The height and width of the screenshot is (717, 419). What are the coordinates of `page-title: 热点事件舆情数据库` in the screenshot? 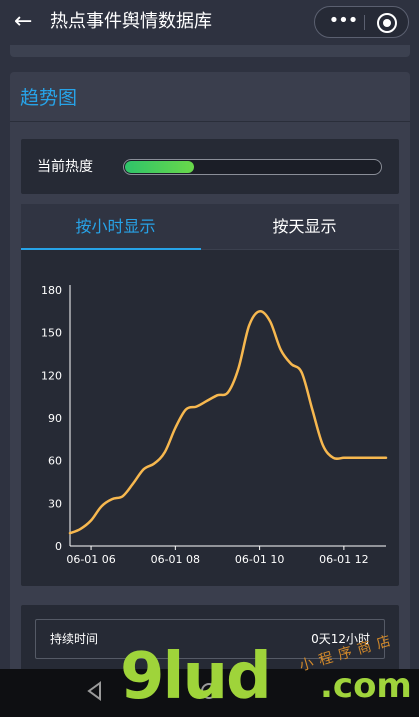 It's located at (131, 21).